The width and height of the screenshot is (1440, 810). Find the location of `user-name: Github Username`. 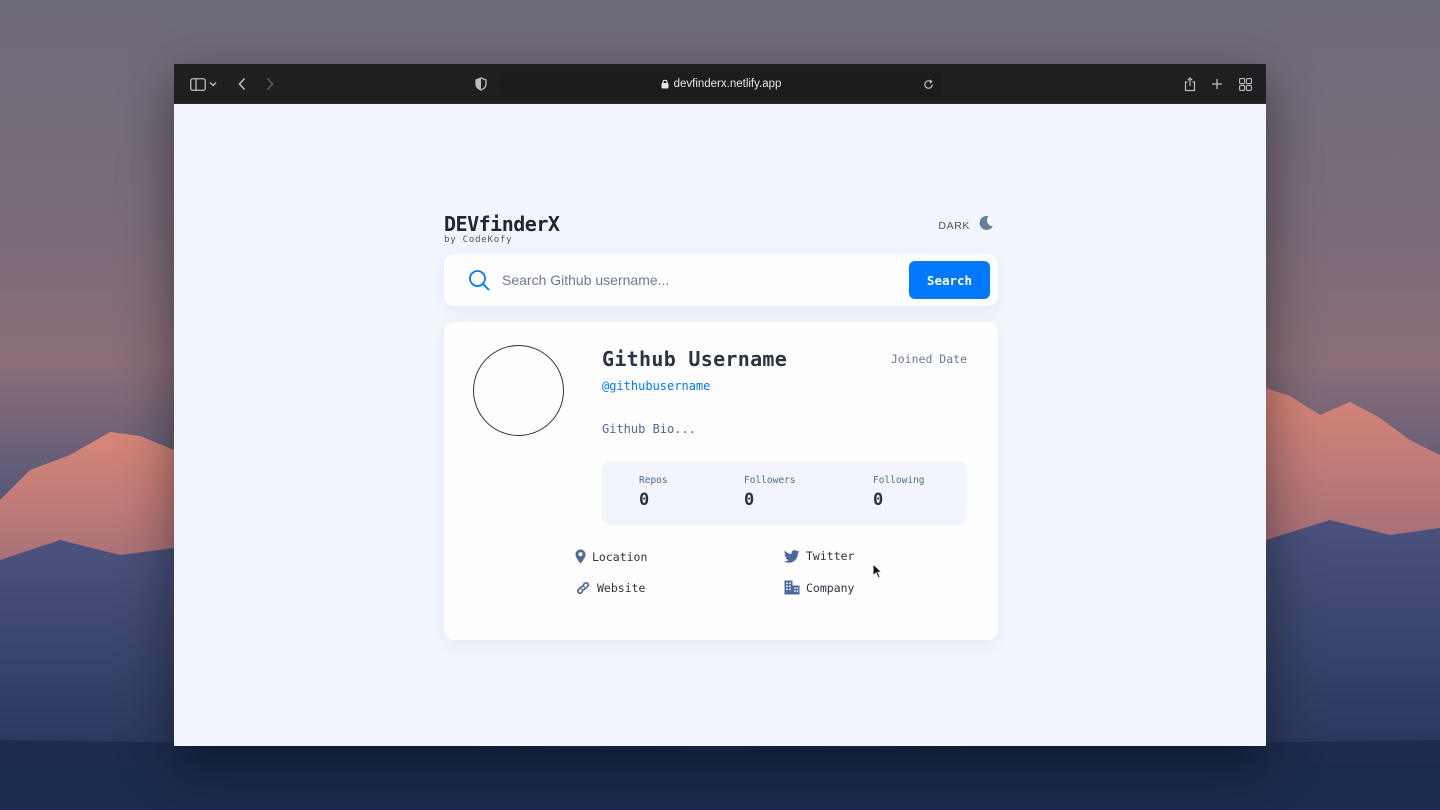

user-name: Github Username is located at coordinates (695, 359).